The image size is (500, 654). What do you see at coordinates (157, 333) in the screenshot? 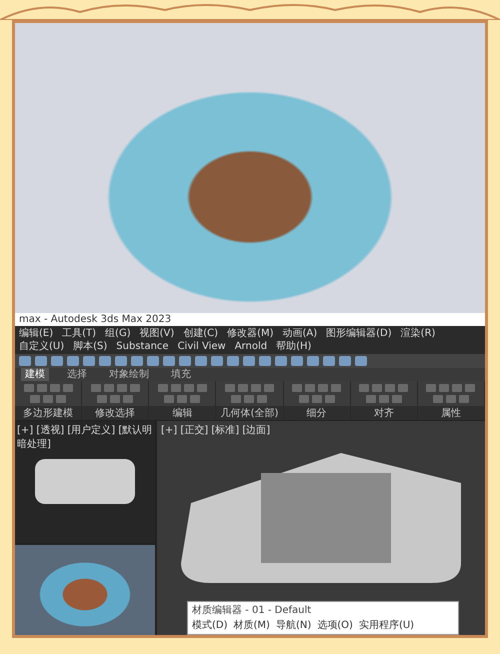
I see `menu-item: 视图(V)` at bounding box center [157, 333].